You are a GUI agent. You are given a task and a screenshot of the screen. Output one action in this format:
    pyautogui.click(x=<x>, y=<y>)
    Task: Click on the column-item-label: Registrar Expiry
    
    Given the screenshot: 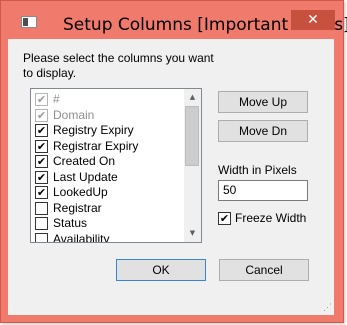 What is the action you would take?
    pyautogui.click(x=96, y=145)
    